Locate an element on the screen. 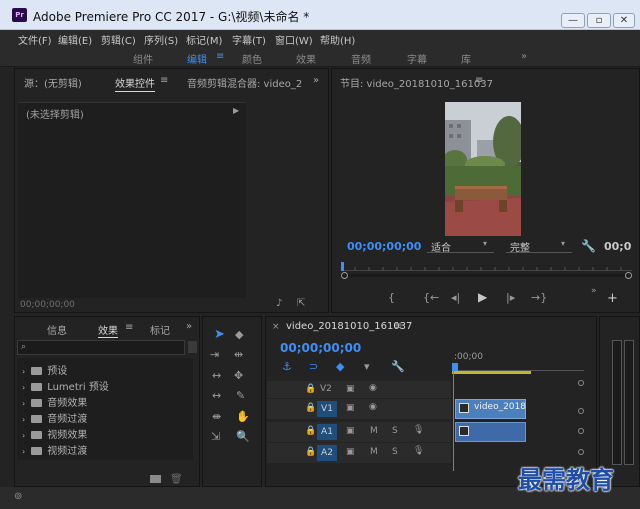 The image size is (640, 509). mark-in-icon: { is located at coordinates (391, 297).